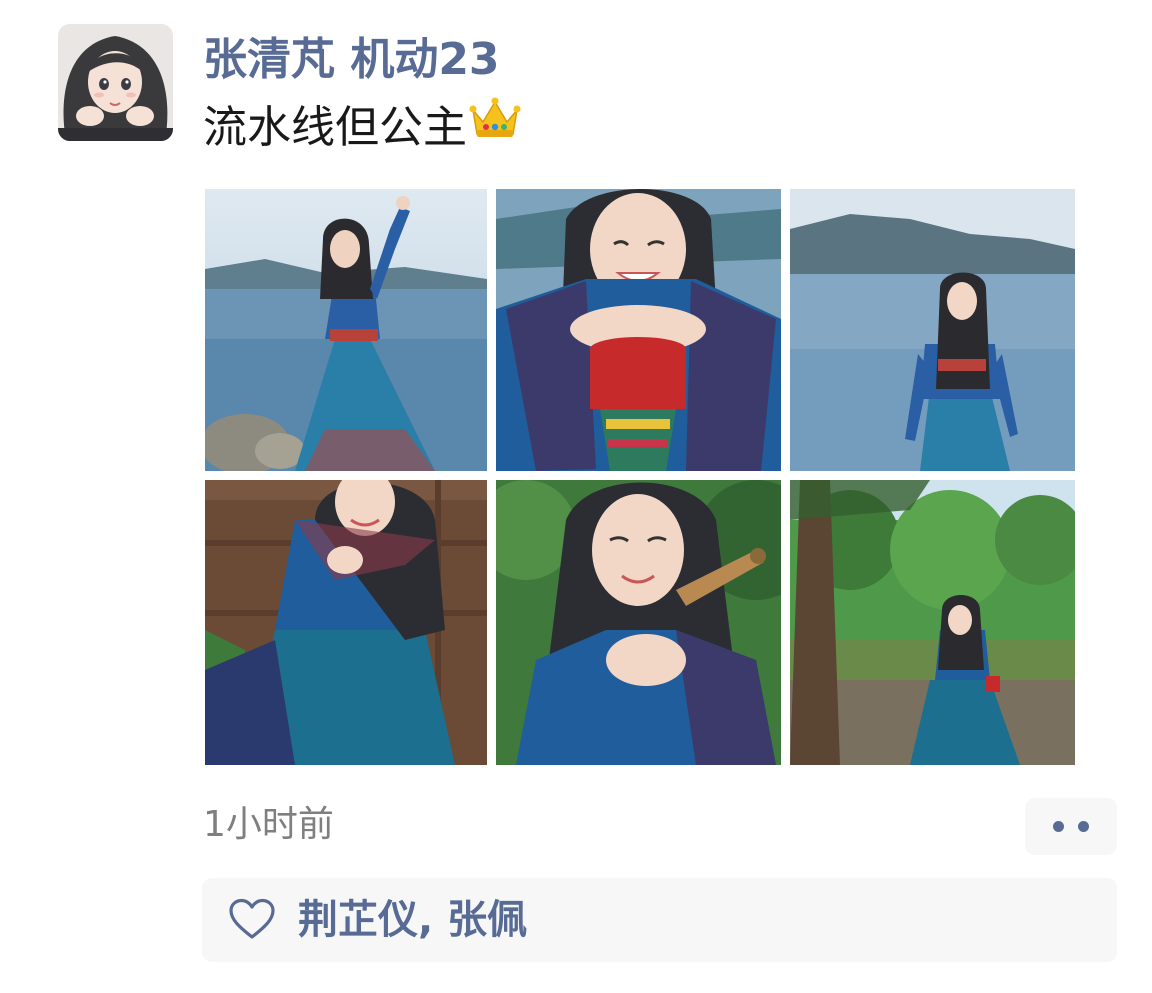 The image size is (1152, 993). I want to click on instrument-portrait-photo-icon, so click(638, 622).